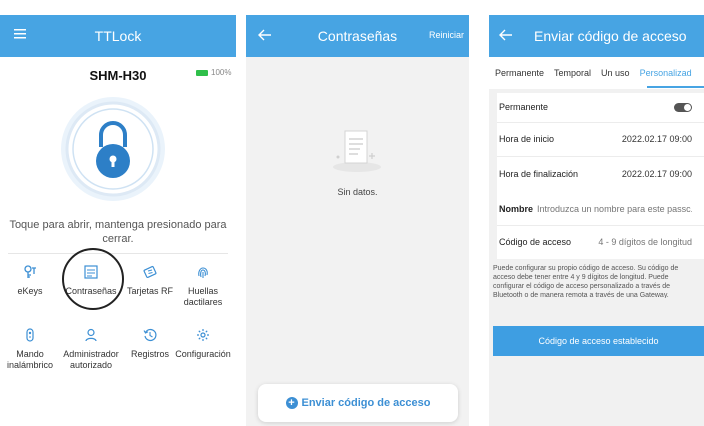 The image size is (704, 426). I want to click on grid-label: Registros, so click(149, 354).